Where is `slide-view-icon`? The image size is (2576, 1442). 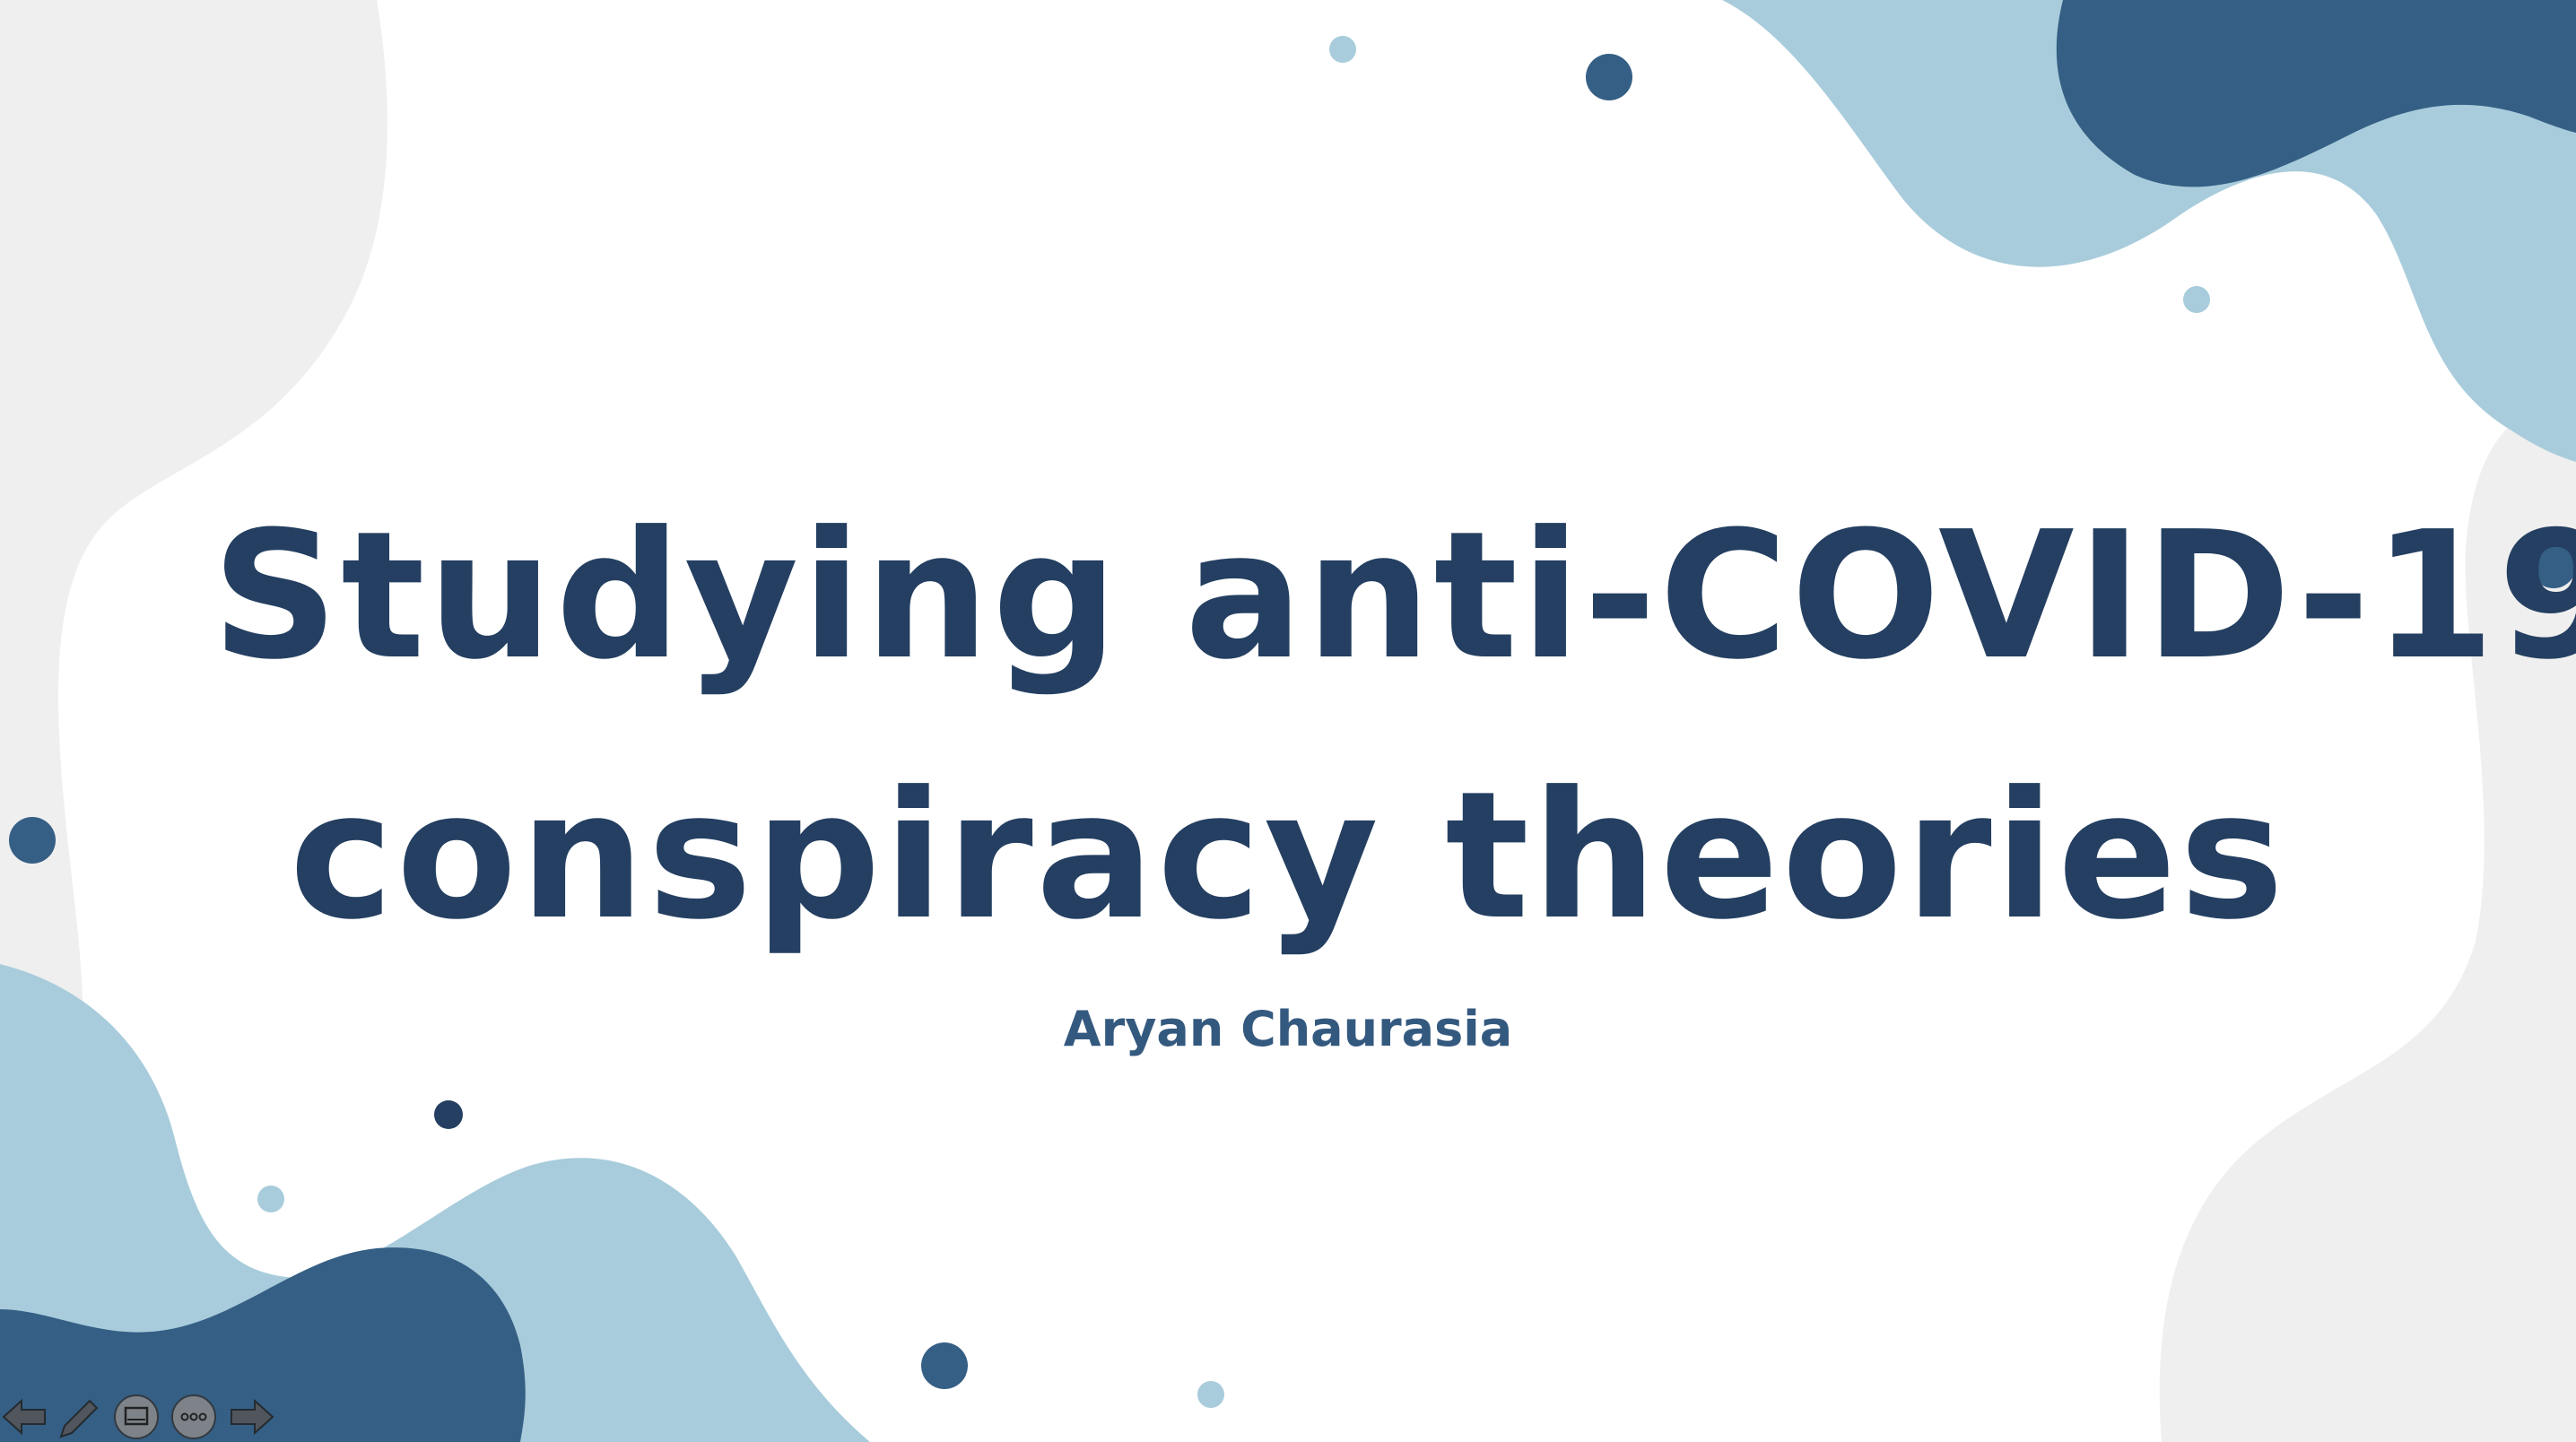 slide-view-icon is located at coordinates (136, 1417).